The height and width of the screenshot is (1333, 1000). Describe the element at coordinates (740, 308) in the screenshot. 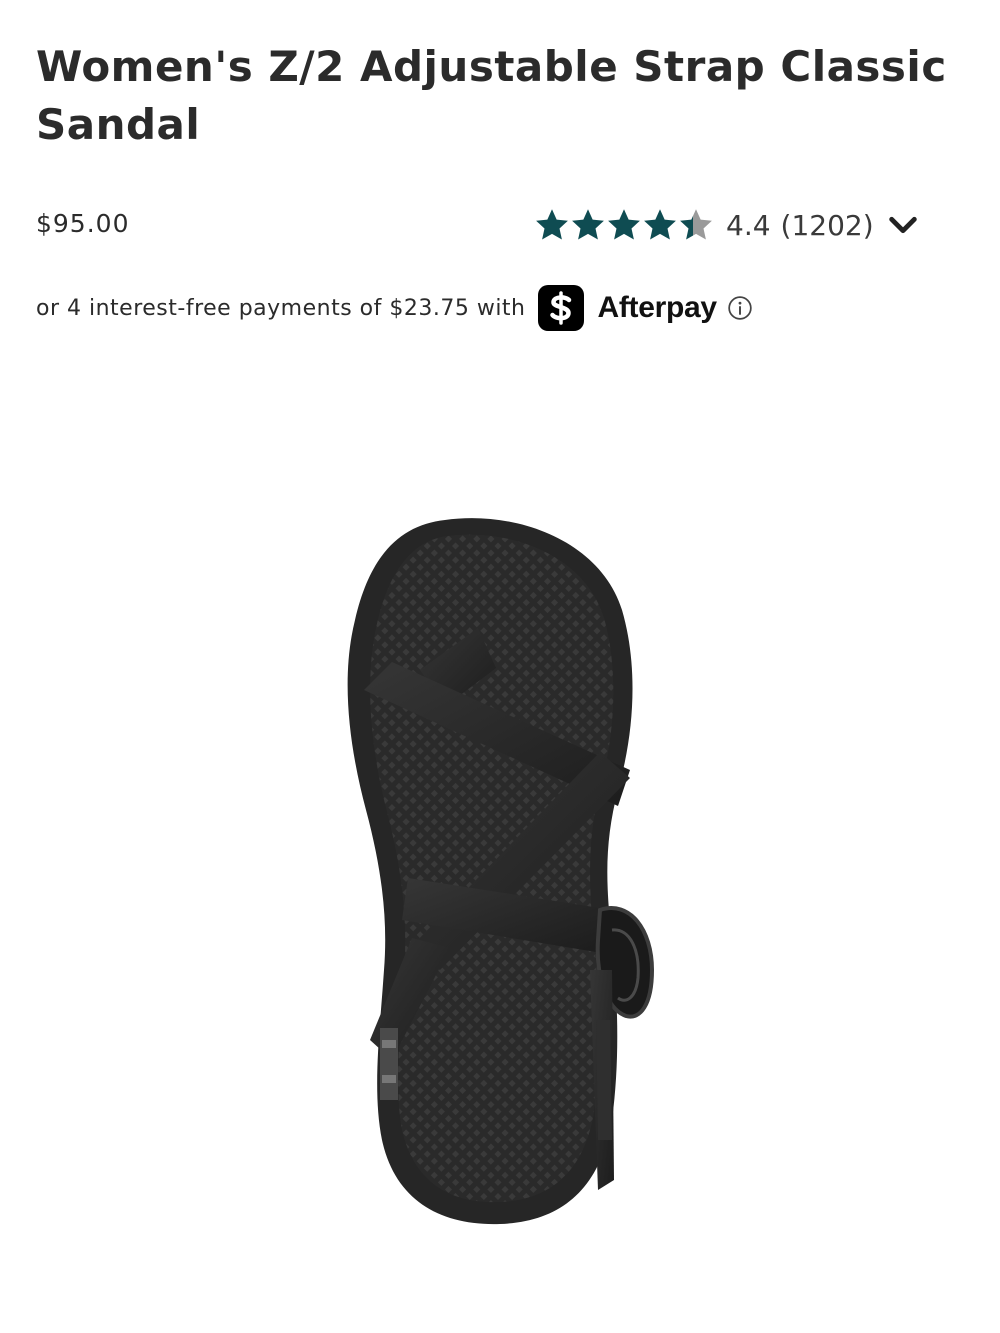

I see `info-icon` at that location.